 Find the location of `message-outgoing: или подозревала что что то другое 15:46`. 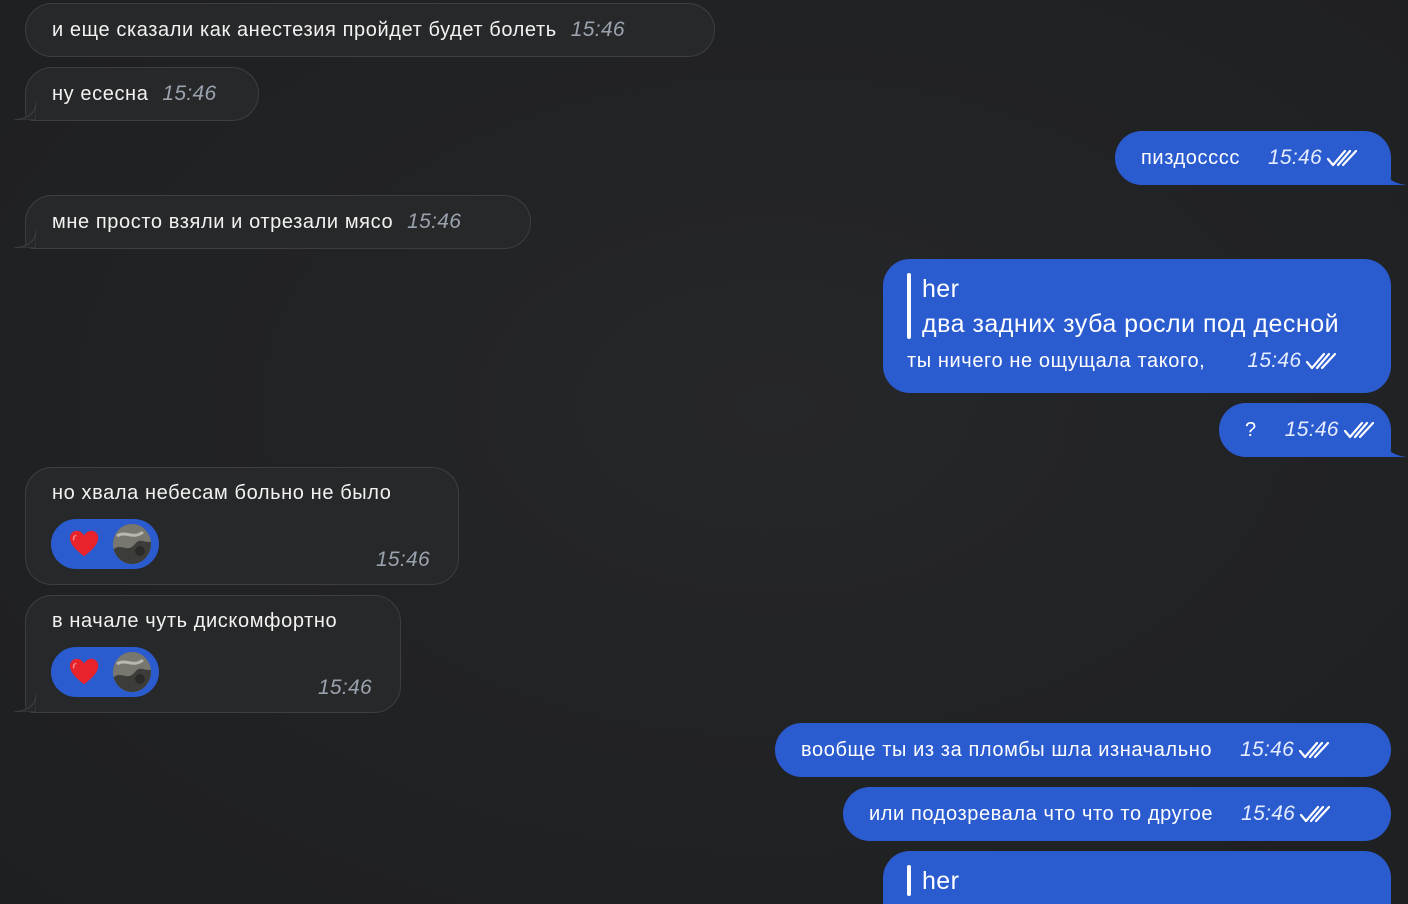

message-outgoing: или подозревала что что то другое 15:46 is located at coordinates (1117, 814).